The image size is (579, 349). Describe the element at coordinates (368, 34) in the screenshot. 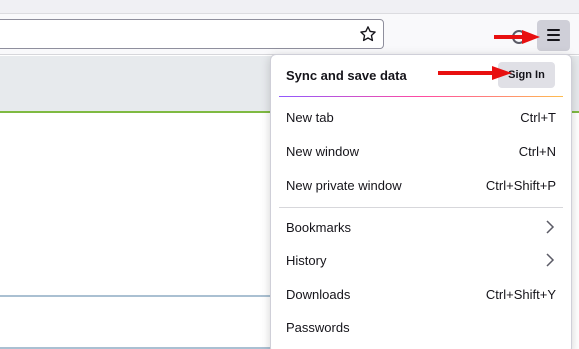

I see `star-icon` at that location.